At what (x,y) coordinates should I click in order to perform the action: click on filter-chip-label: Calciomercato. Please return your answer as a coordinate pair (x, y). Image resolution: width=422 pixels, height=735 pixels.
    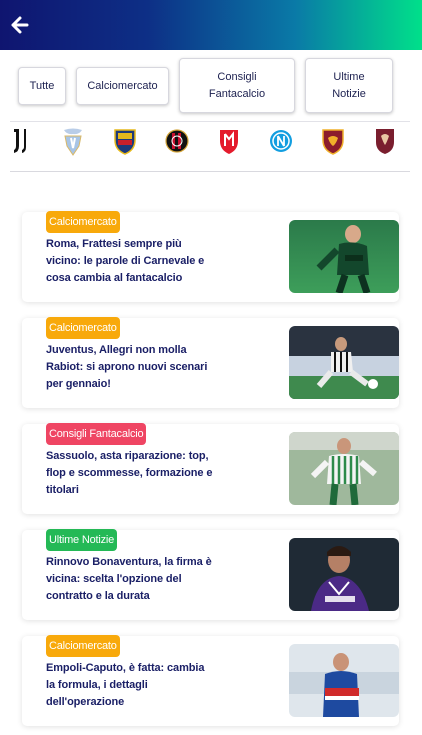
    Looking at the image, I should click on (122, 85).